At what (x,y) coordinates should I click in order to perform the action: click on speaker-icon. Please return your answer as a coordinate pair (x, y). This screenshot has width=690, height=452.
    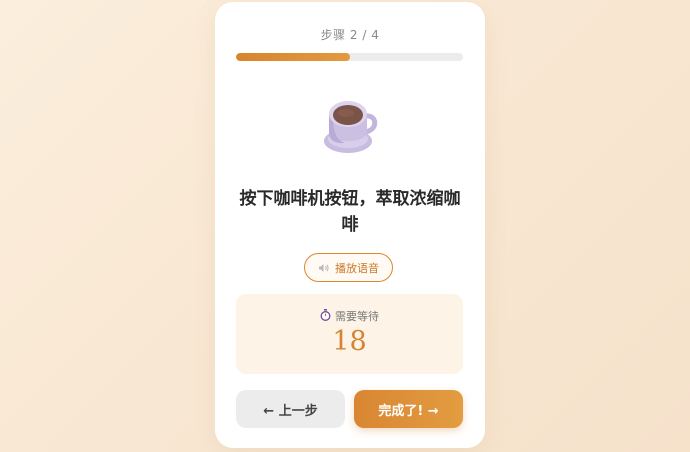
    Looking at the image, I should click on (324, 267).